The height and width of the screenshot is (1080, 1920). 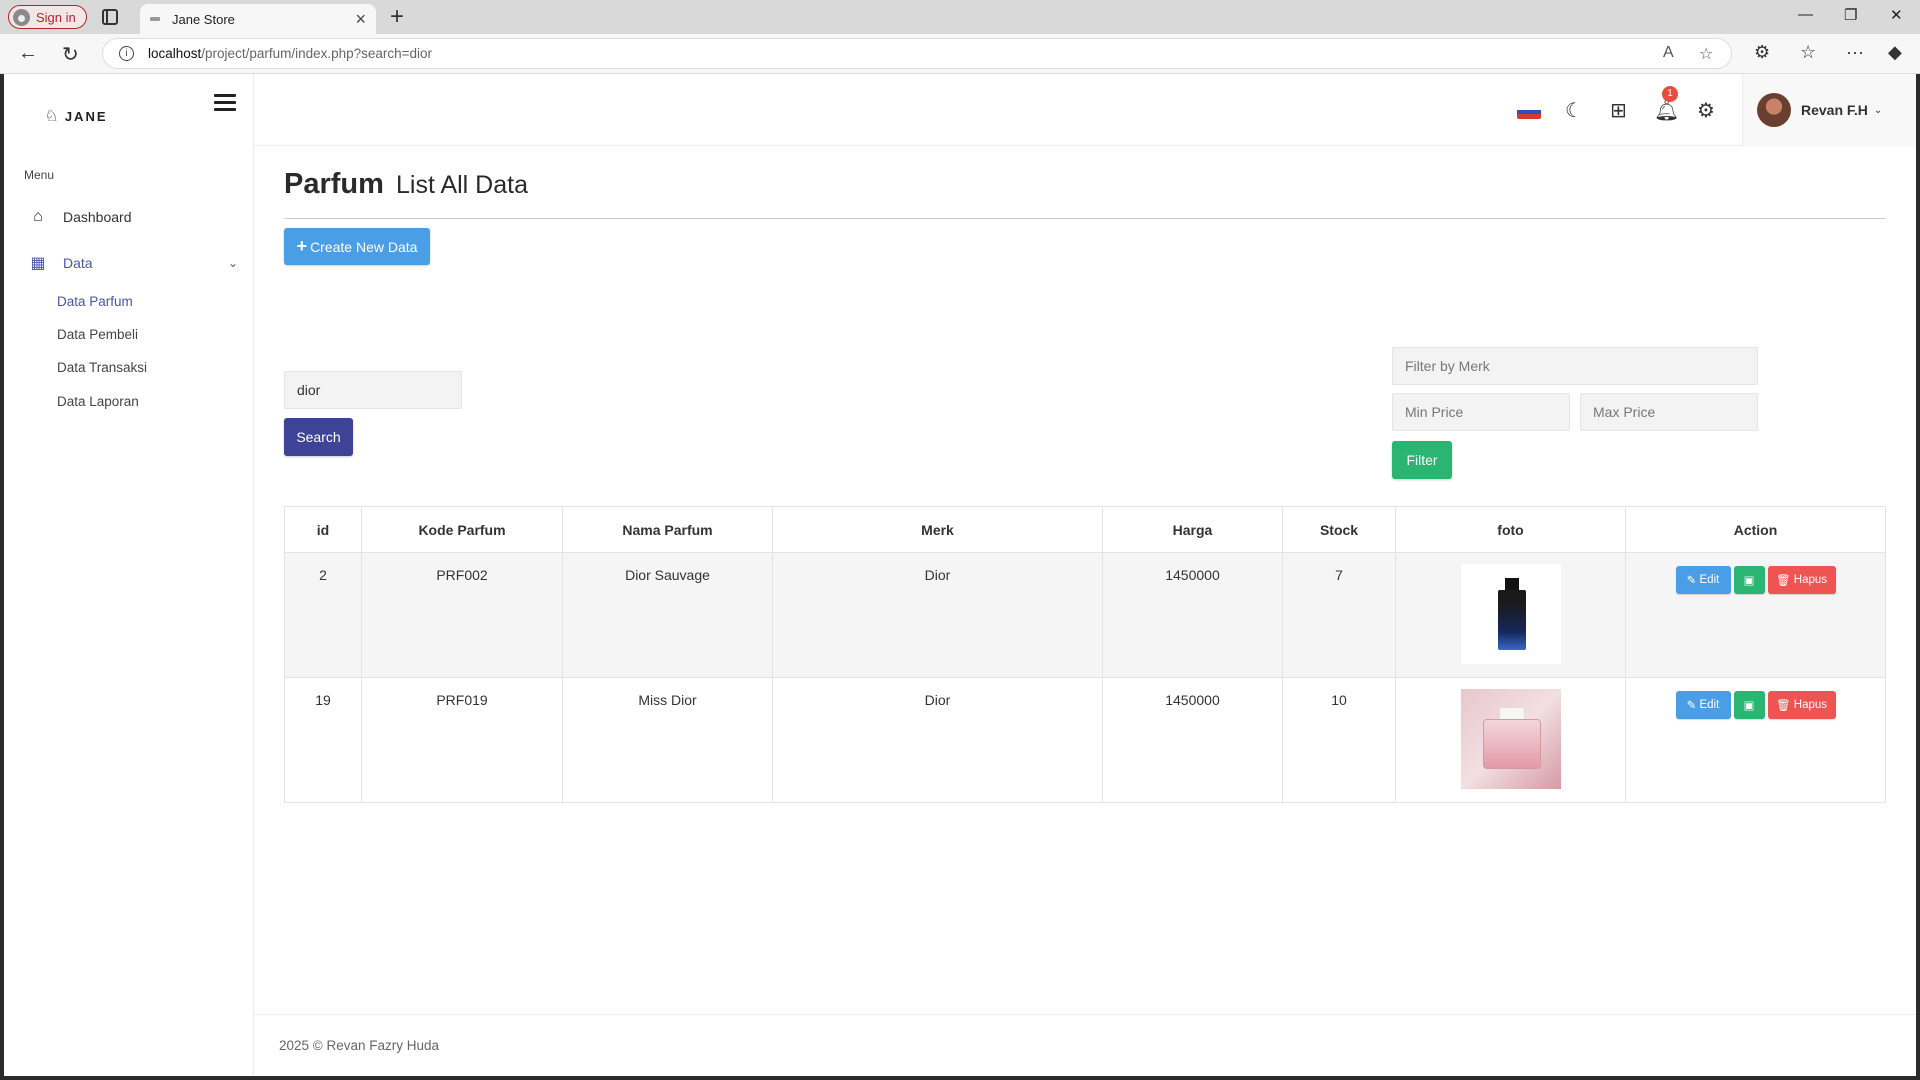 What do you see at coordinates (98, 401) in the screenshot?
I see `sidebar-sub-data-laporan: Data Laporan` at bounding box center [98, 401].